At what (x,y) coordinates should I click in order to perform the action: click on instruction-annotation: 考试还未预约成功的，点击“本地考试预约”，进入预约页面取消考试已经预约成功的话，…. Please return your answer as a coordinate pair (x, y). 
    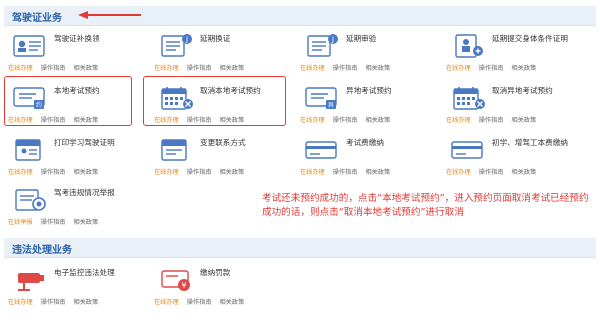
    Looking at the image, I should click on (425, 205).